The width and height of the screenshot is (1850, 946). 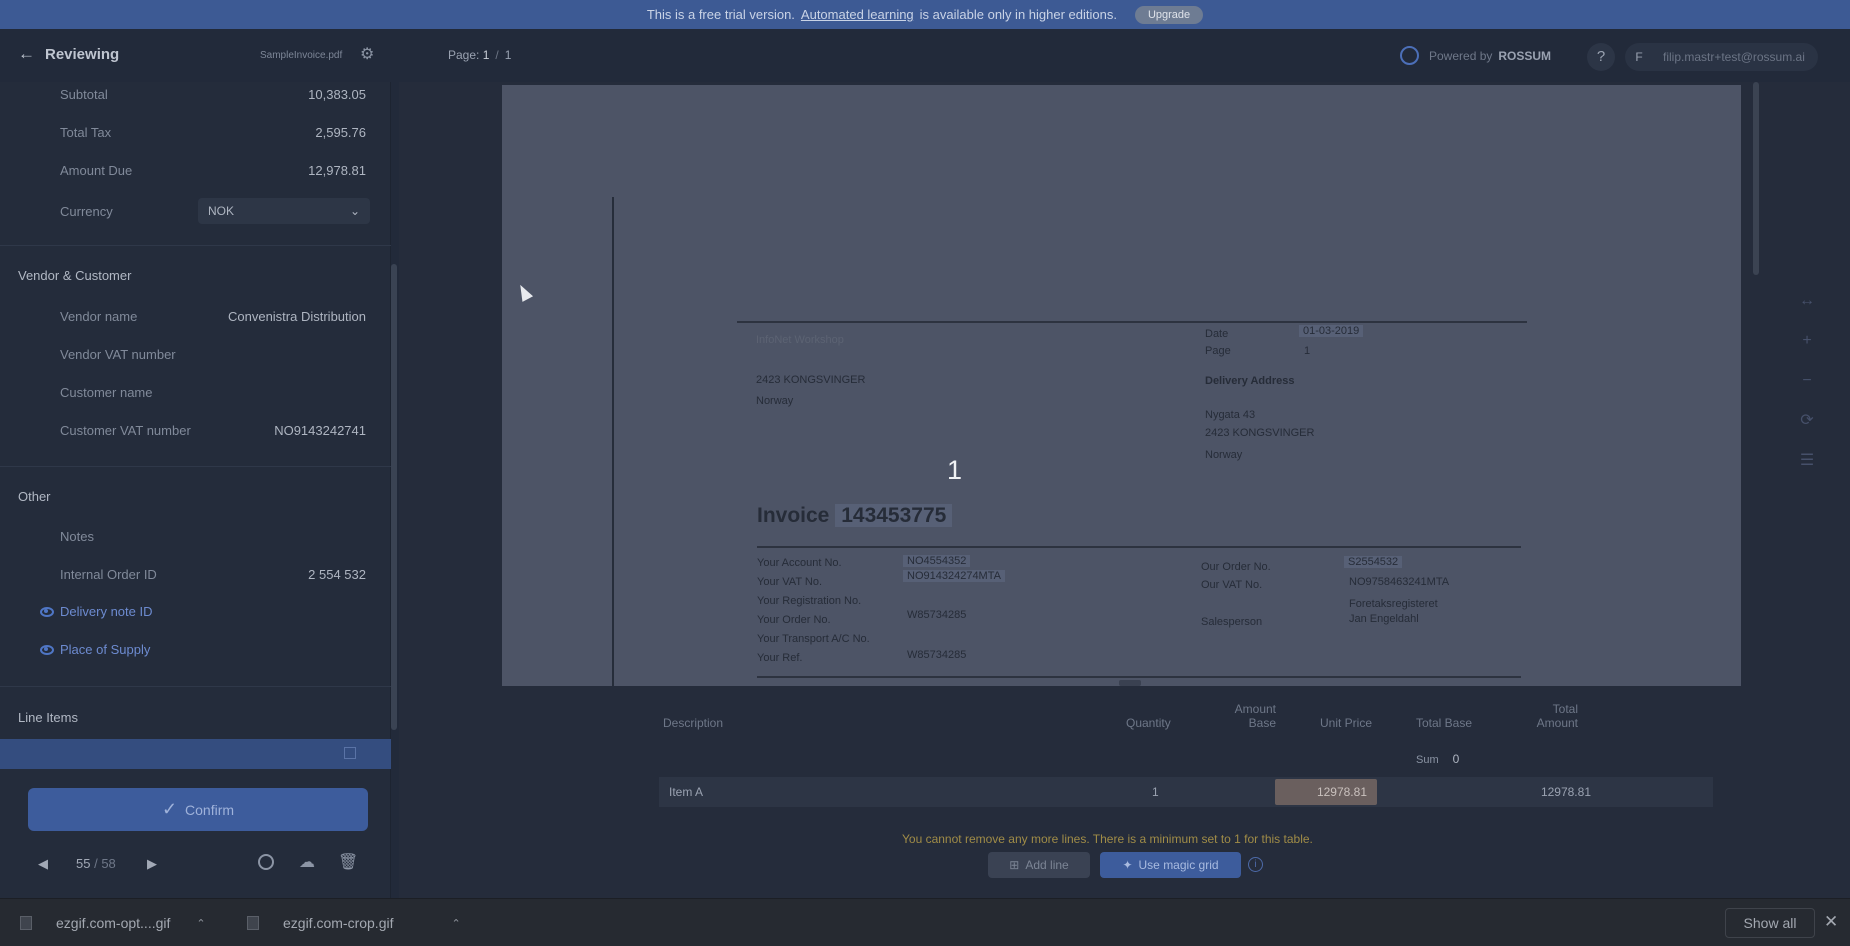 What do you see at coordinates (213, 132) in the screenshot?
I see `field-total-tax: Total Tax 2,595.76` at bounding box center [213, 132].